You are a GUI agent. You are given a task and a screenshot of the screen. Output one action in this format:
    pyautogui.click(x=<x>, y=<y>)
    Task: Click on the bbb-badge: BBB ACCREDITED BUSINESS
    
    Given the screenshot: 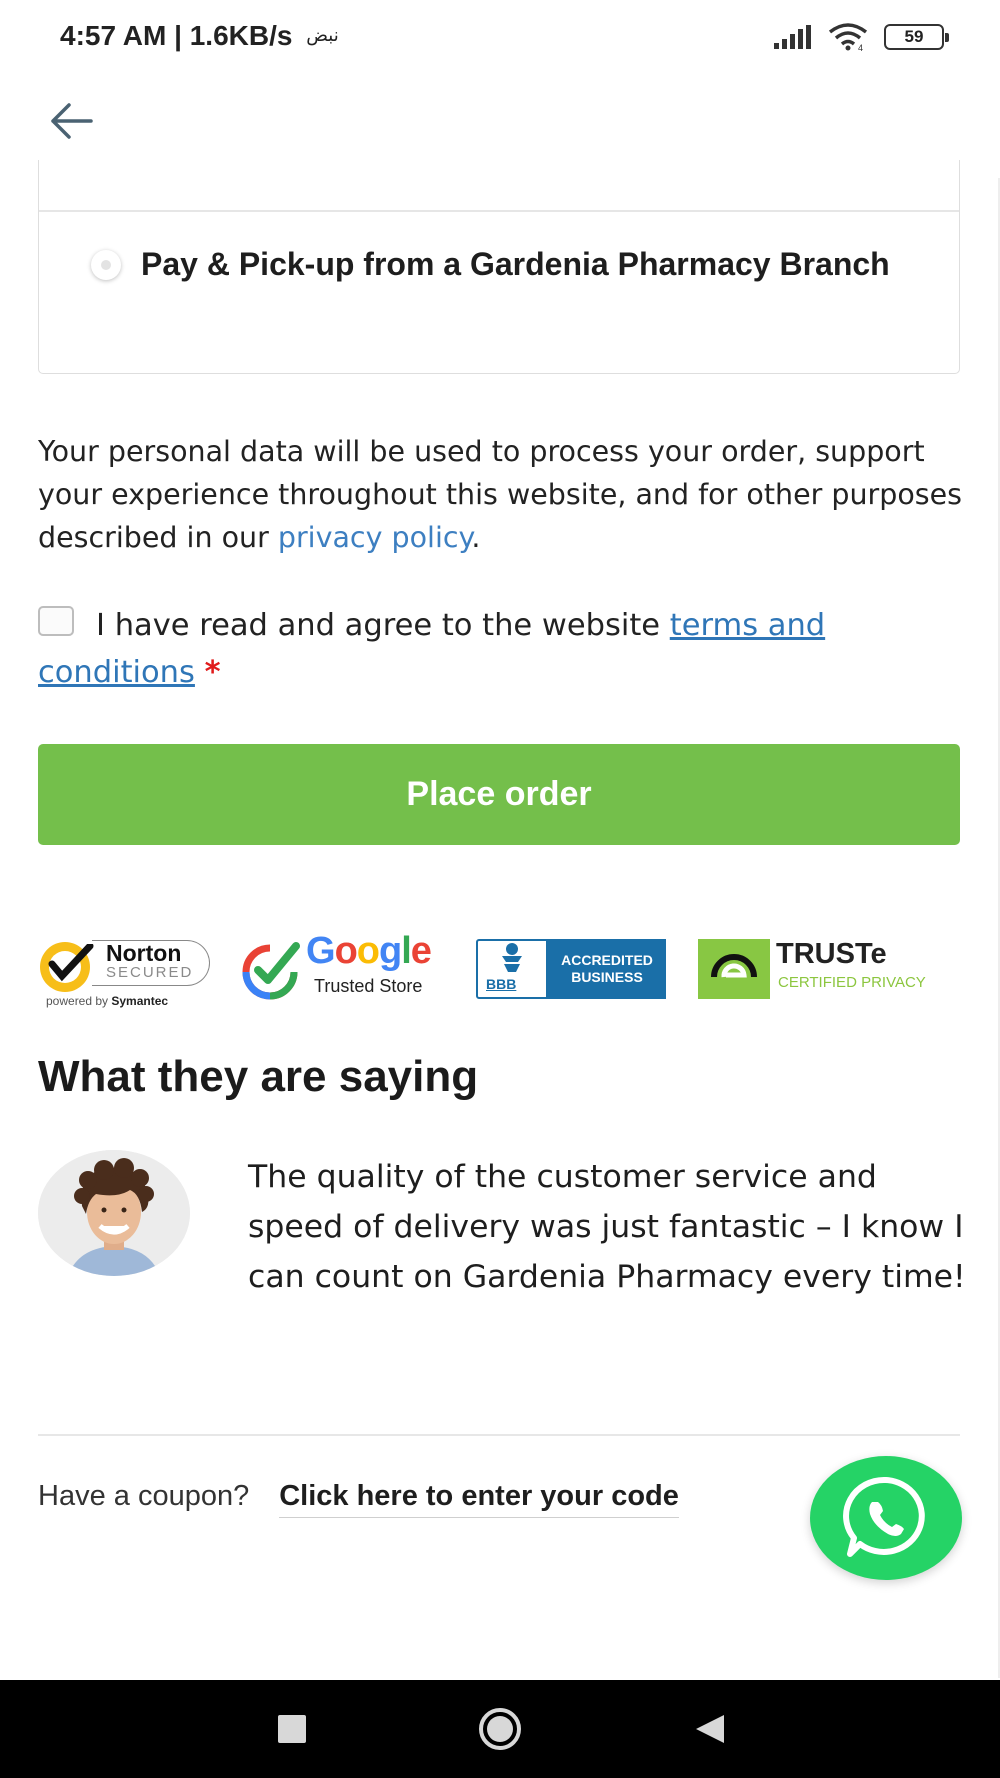 What is the action you would take?
    pyautogui.click(x=571, y=969)
    